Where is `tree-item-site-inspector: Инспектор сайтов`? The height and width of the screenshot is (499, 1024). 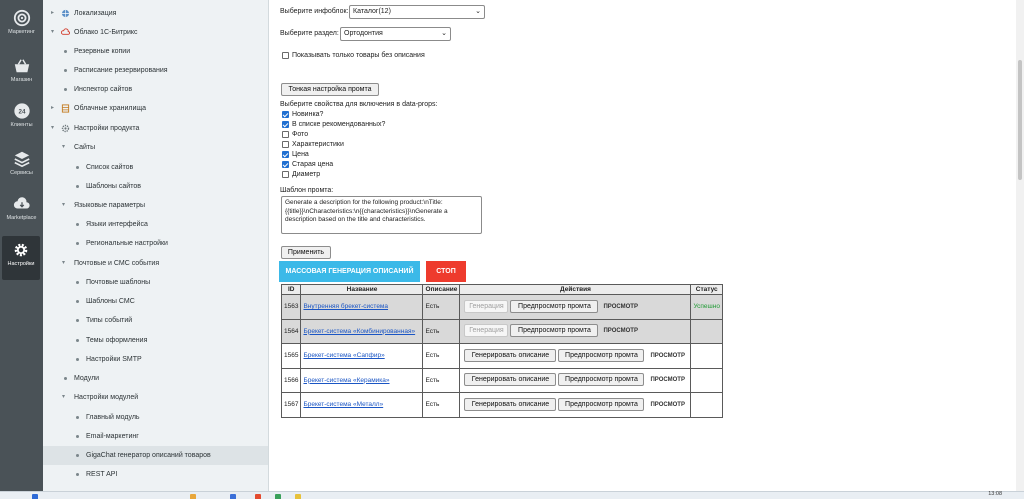 tree-item-site-inspector: Инспектор сайтов is located at coordinates (155, 89).